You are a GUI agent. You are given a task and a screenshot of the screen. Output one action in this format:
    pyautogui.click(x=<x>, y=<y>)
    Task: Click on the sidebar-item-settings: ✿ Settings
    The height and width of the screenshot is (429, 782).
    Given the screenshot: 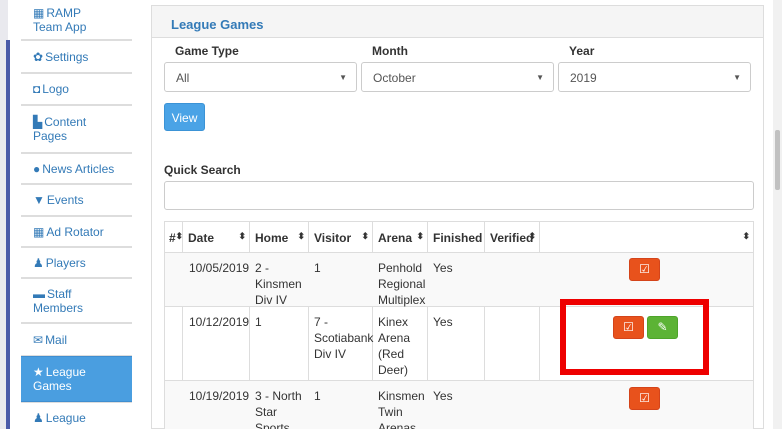 What is the action you would take?
    pyautogui.click(x=76, y=56)
    